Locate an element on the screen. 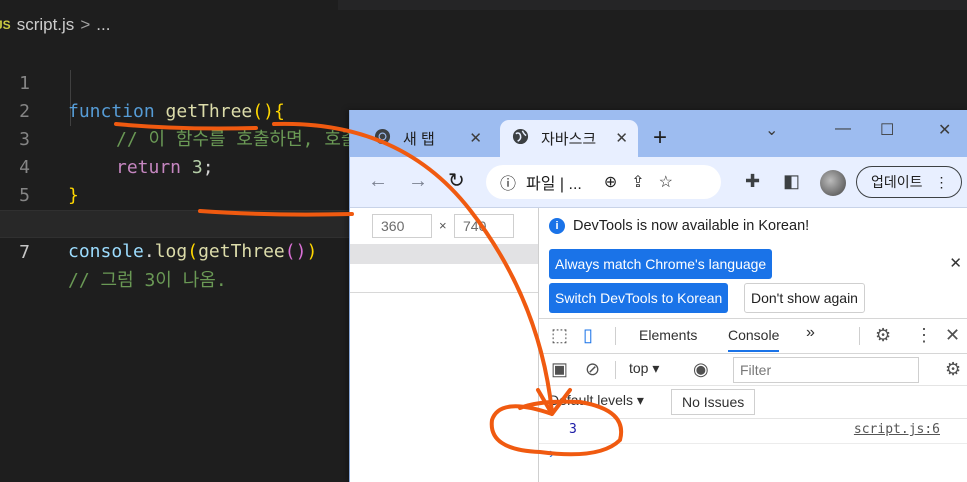 The image size is (967, 482). tab-javascript: 자바스크 ✕ is located at coordinates (569, 138).